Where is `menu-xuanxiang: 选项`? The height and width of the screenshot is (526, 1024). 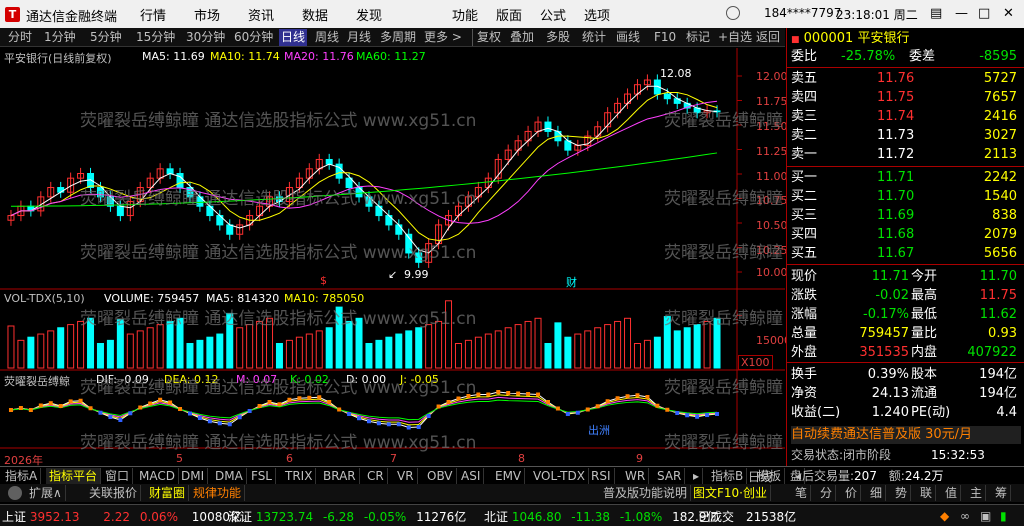 menu-xuanxiang: 选项 is located at coordinates (597, 14).